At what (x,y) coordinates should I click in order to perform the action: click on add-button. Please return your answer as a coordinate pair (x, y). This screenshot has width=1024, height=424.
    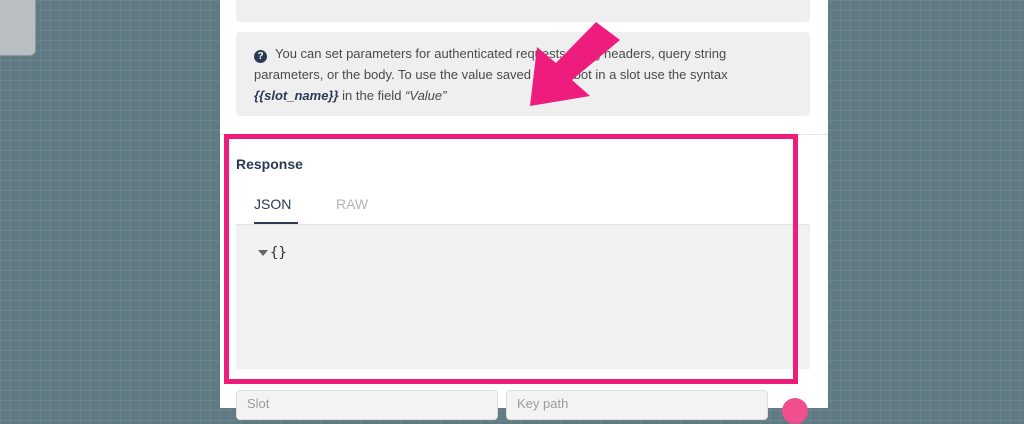
    Looking at the image, I should click on (795, 411).